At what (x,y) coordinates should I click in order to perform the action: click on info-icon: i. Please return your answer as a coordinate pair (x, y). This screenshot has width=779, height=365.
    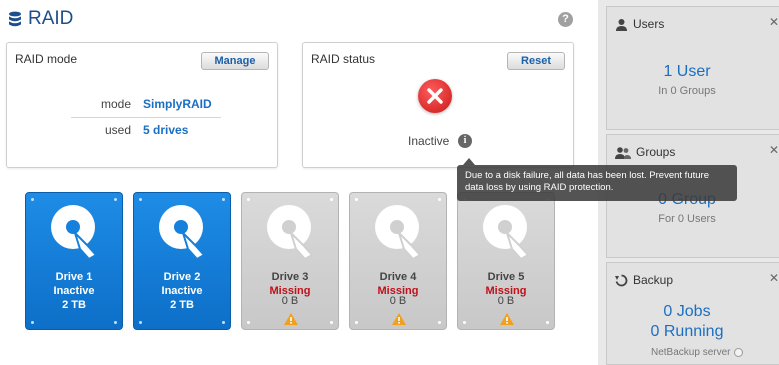
    Looking at the image, I should click on (465, 141).